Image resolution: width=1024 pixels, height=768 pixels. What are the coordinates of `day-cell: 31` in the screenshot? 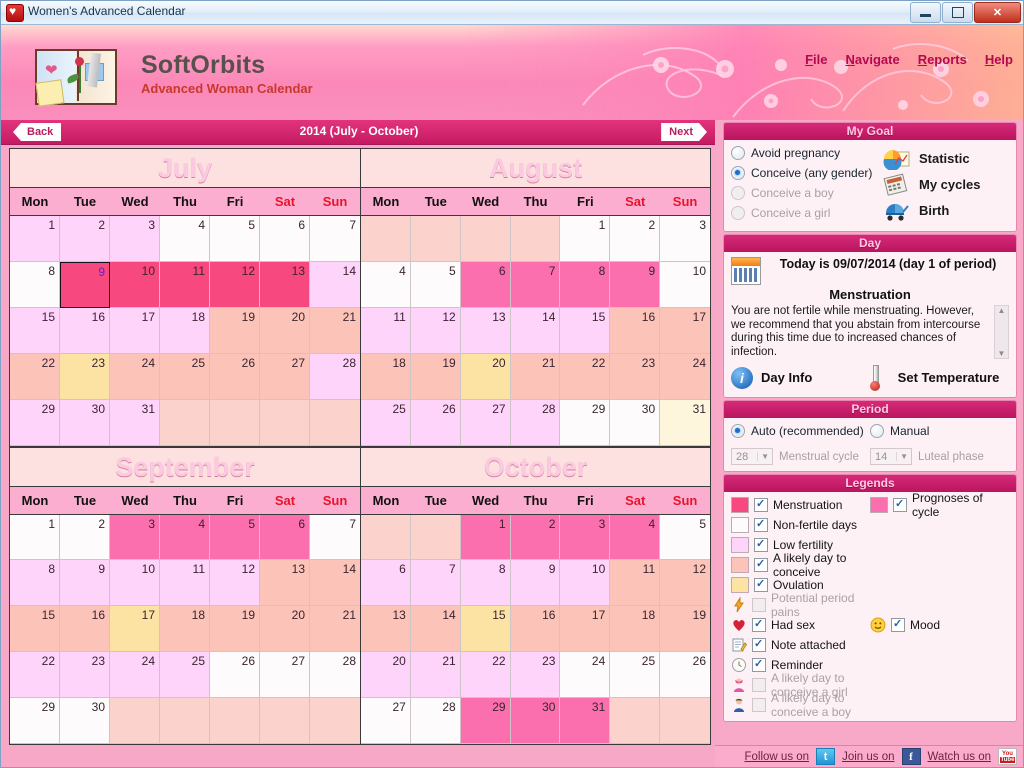 It's located at (685, 422).